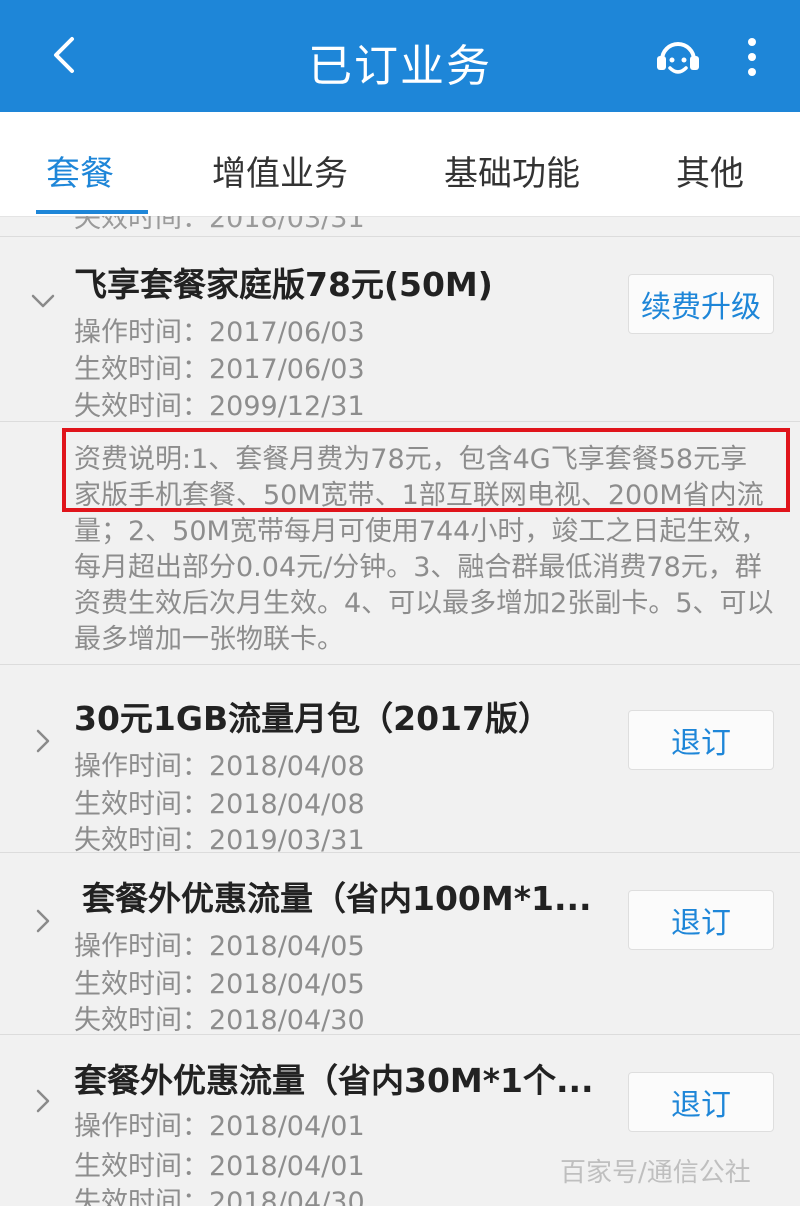 Image resolution: width=800 pixels, height=1206 pixels. What do you see at coordinates (219, 1166) in the screenshot?
I see `effective-time: 生效时间：2018/04/01` at bounding box center [219, 1166].